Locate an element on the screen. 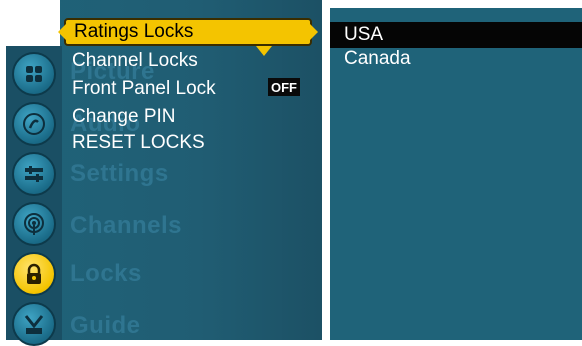  ratings-locks-label: Ratings Locks is located at coordinates (134, 31).